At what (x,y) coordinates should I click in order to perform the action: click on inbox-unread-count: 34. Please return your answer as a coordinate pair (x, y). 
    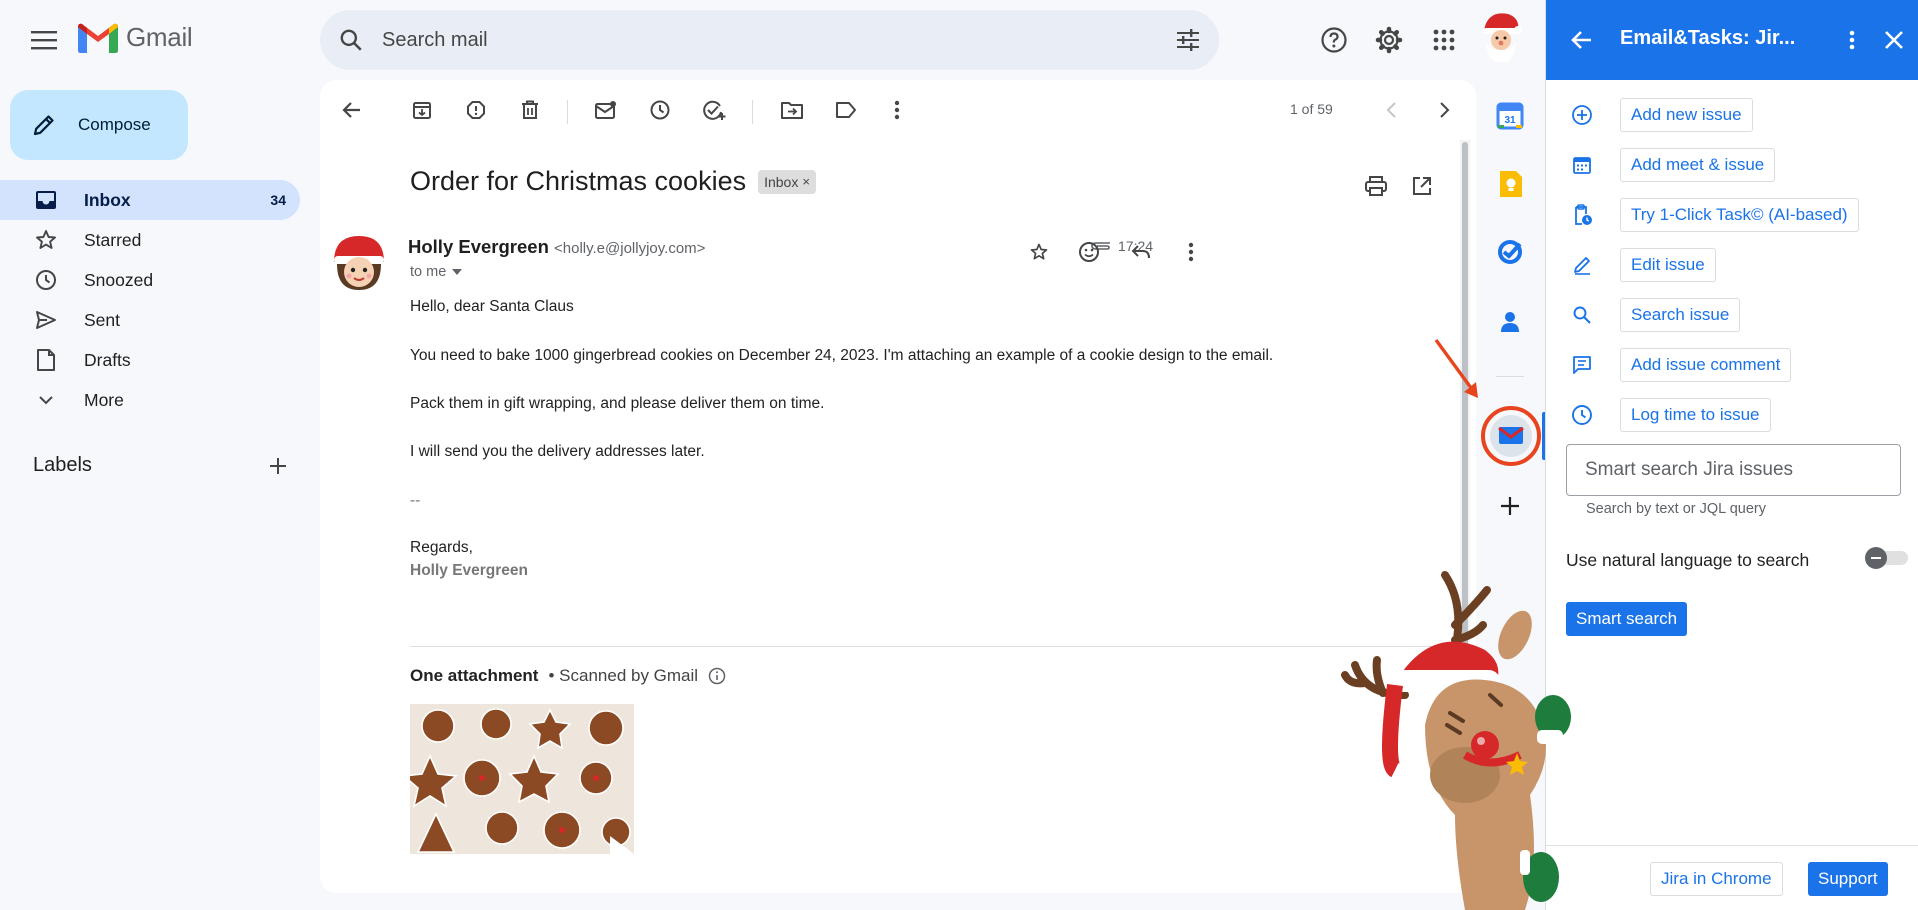
    Looking at the image, I should click on (278, 200).